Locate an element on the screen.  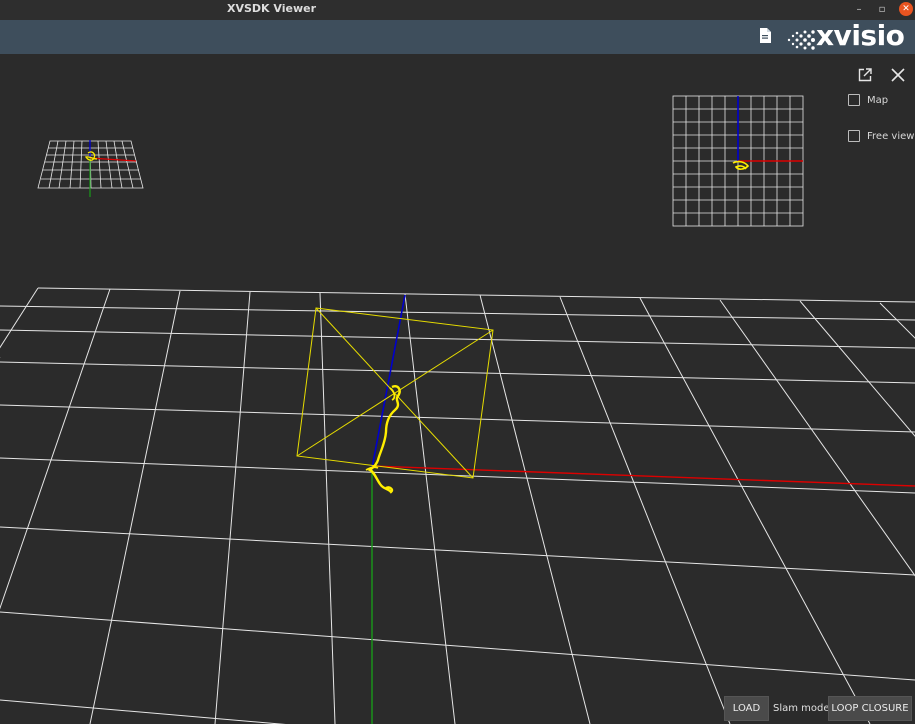
free-view-checkbox-box is located at coordinates (854, 136).